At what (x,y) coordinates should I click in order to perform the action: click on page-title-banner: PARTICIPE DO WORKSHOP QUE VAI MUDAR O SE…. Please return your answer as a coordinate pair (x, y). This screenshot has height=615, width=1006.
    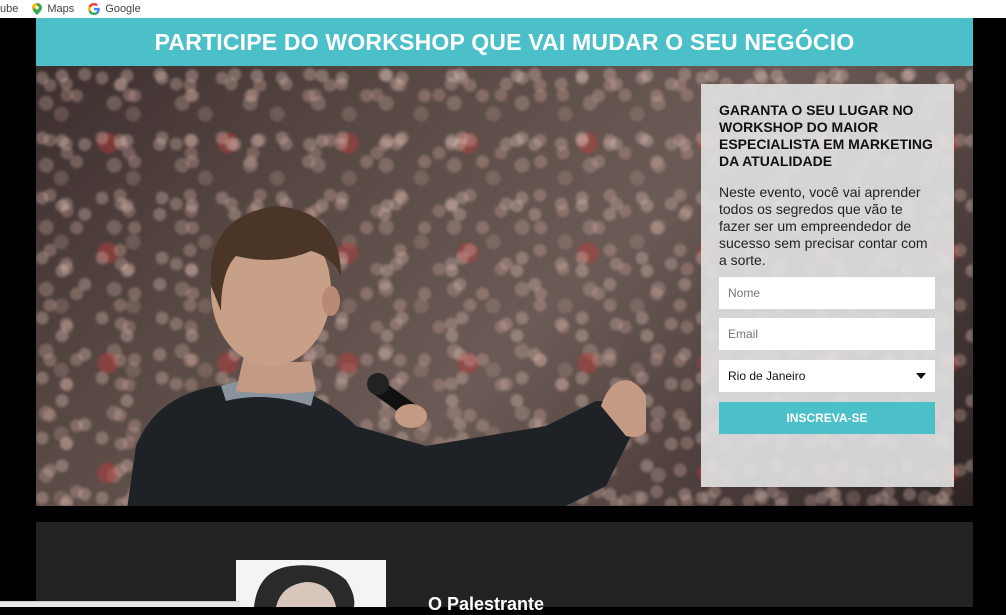
    Looking at the image, I should click on (504, 42).